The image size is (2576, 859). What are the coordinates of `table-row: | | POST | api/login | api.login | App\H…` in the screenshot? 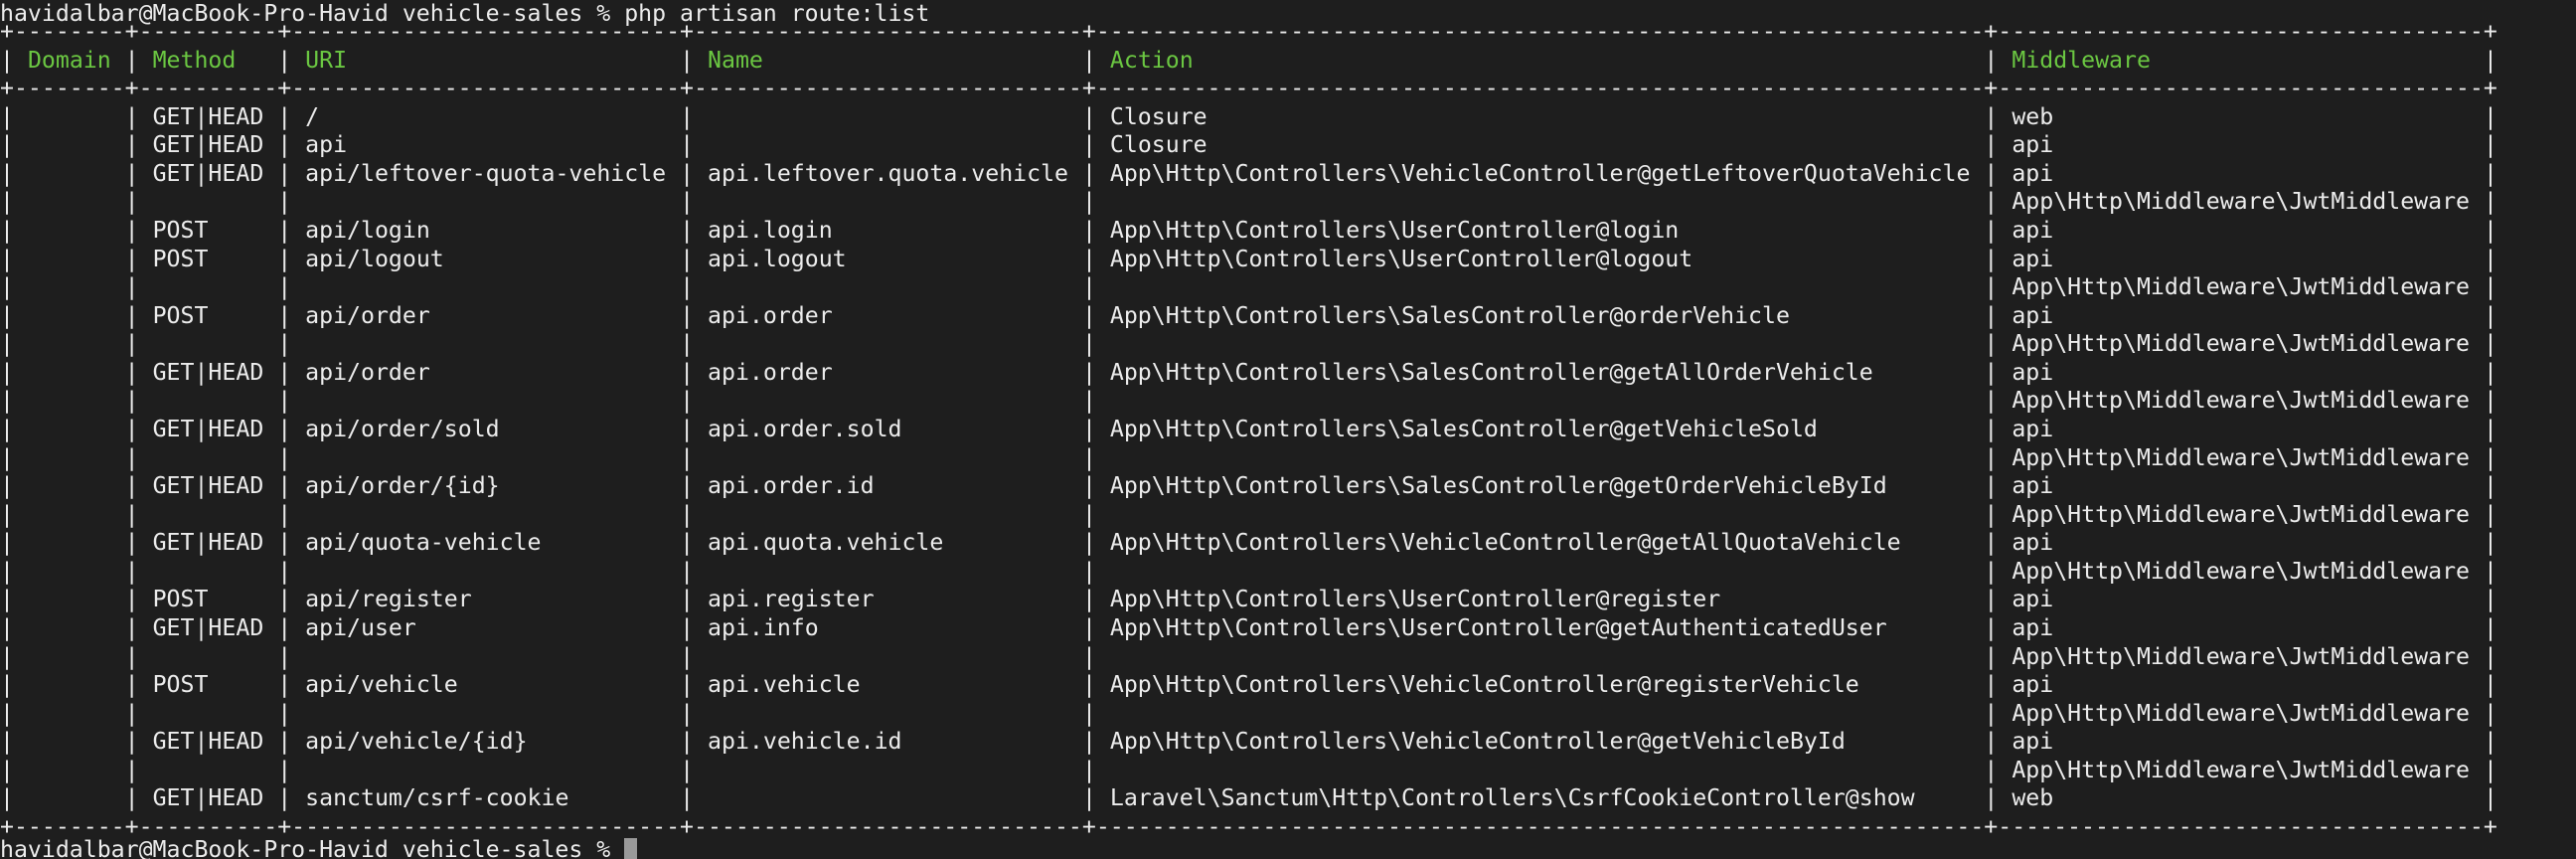 It's located at (1248, 230).